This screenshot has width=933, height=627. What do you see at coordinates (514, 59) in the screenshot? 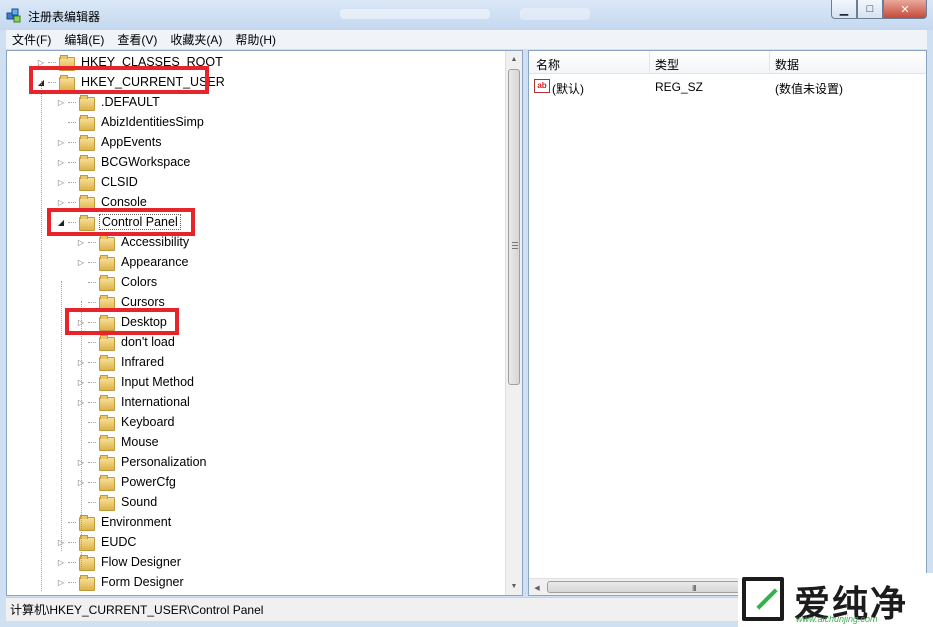
I see `scroll-up-arrow-icon: ▲` at bounding box center [514, 59].